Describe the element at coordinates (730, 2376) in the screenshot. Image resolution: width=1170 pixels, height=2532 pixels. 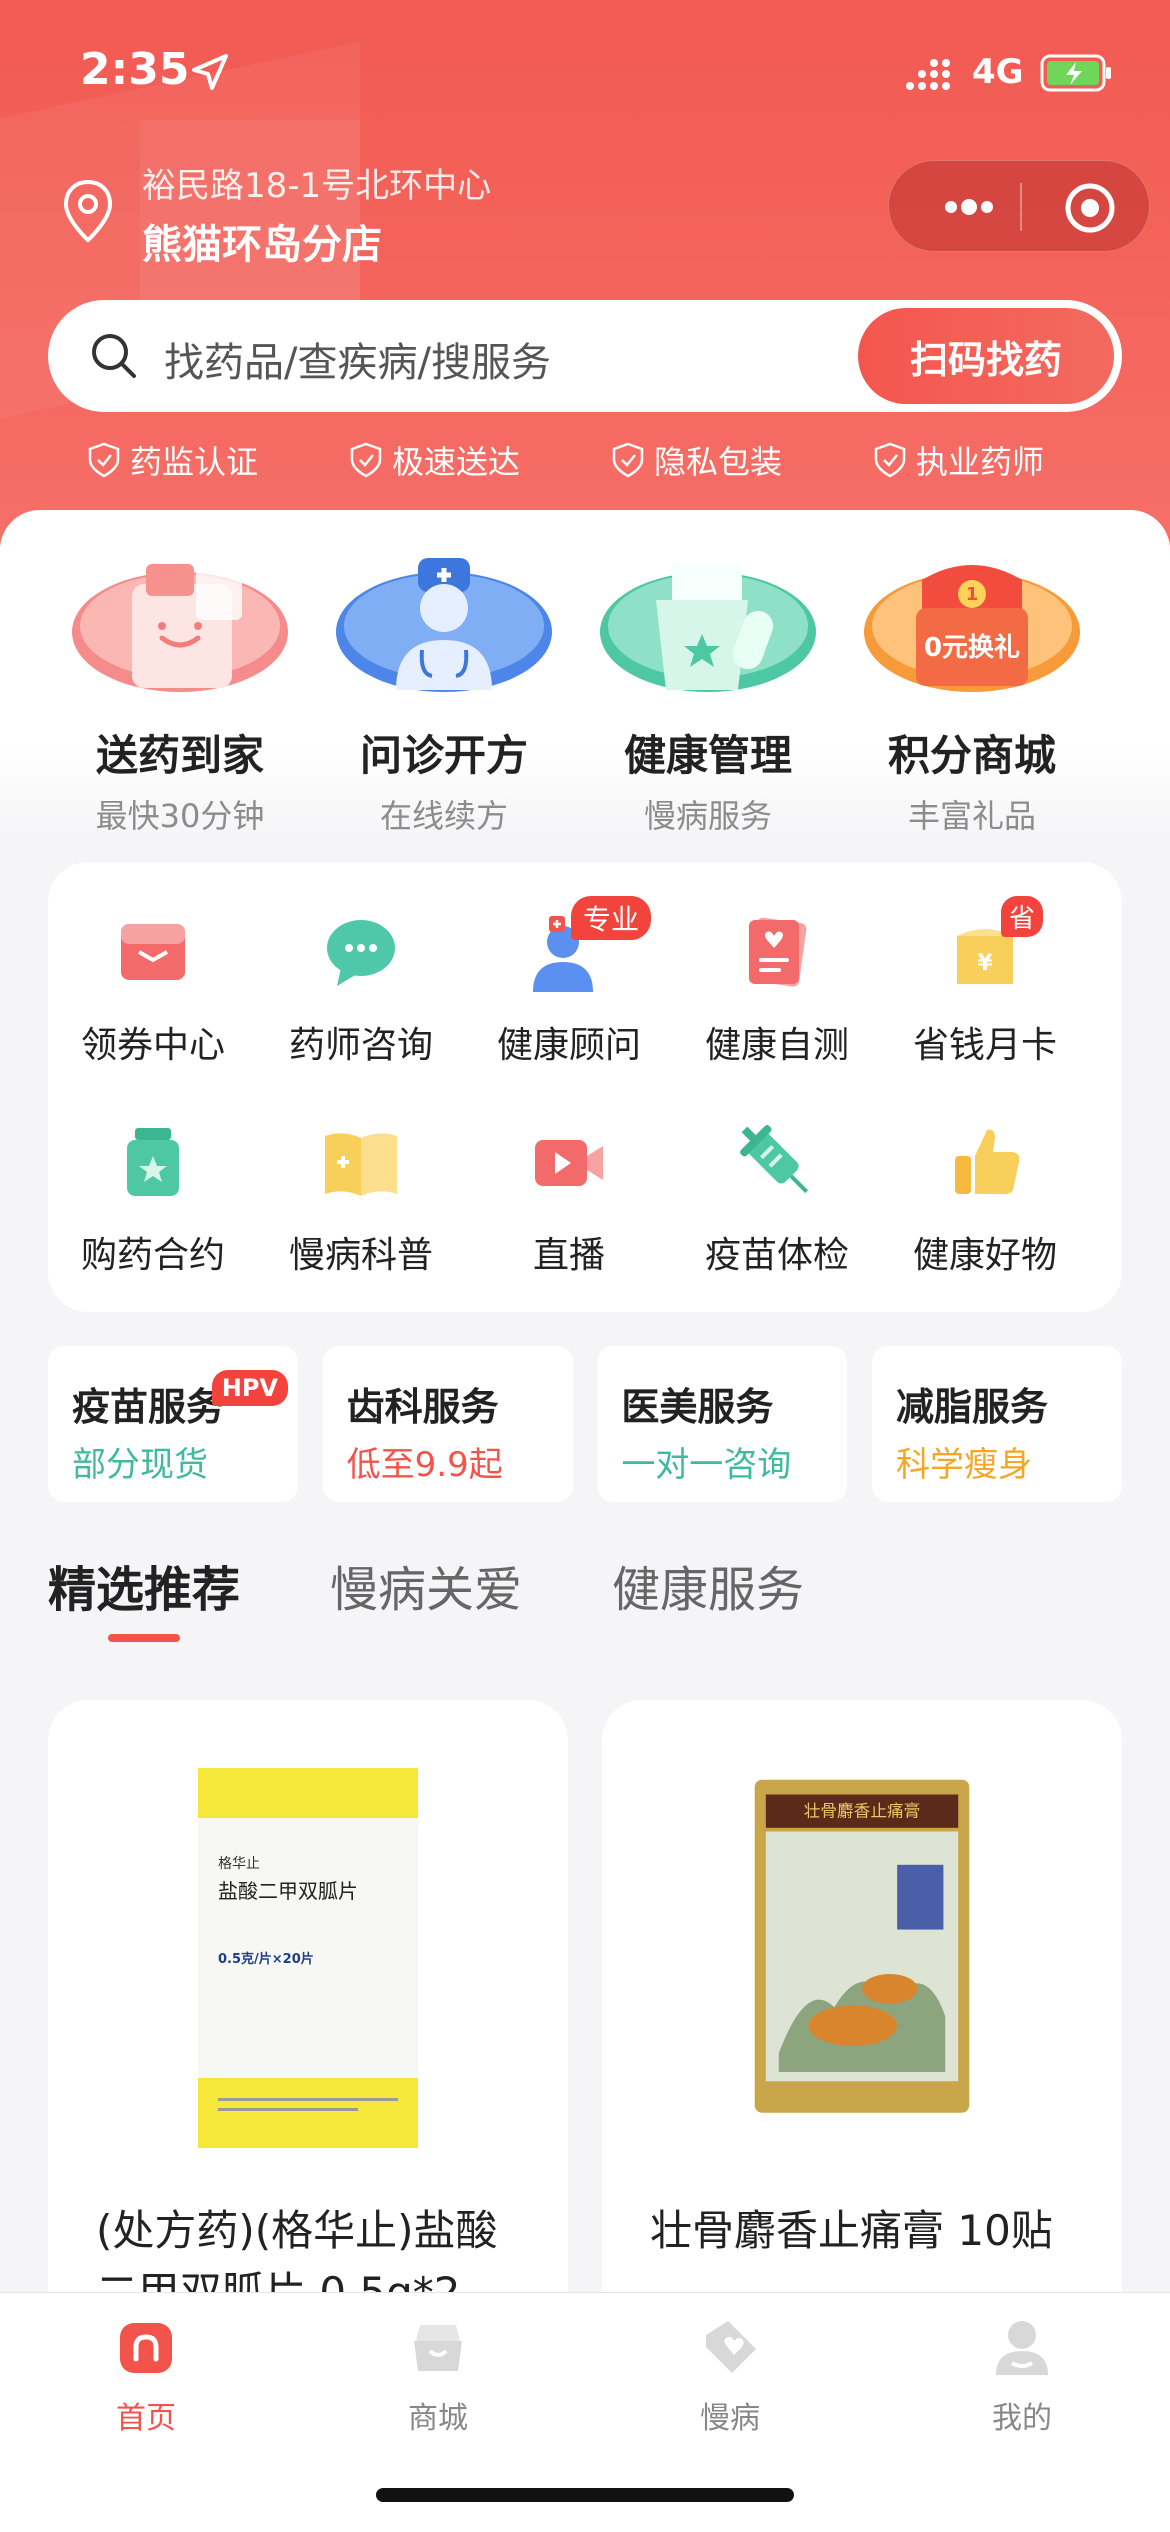
I see `tabbar-chronic: 慢病` at that location.